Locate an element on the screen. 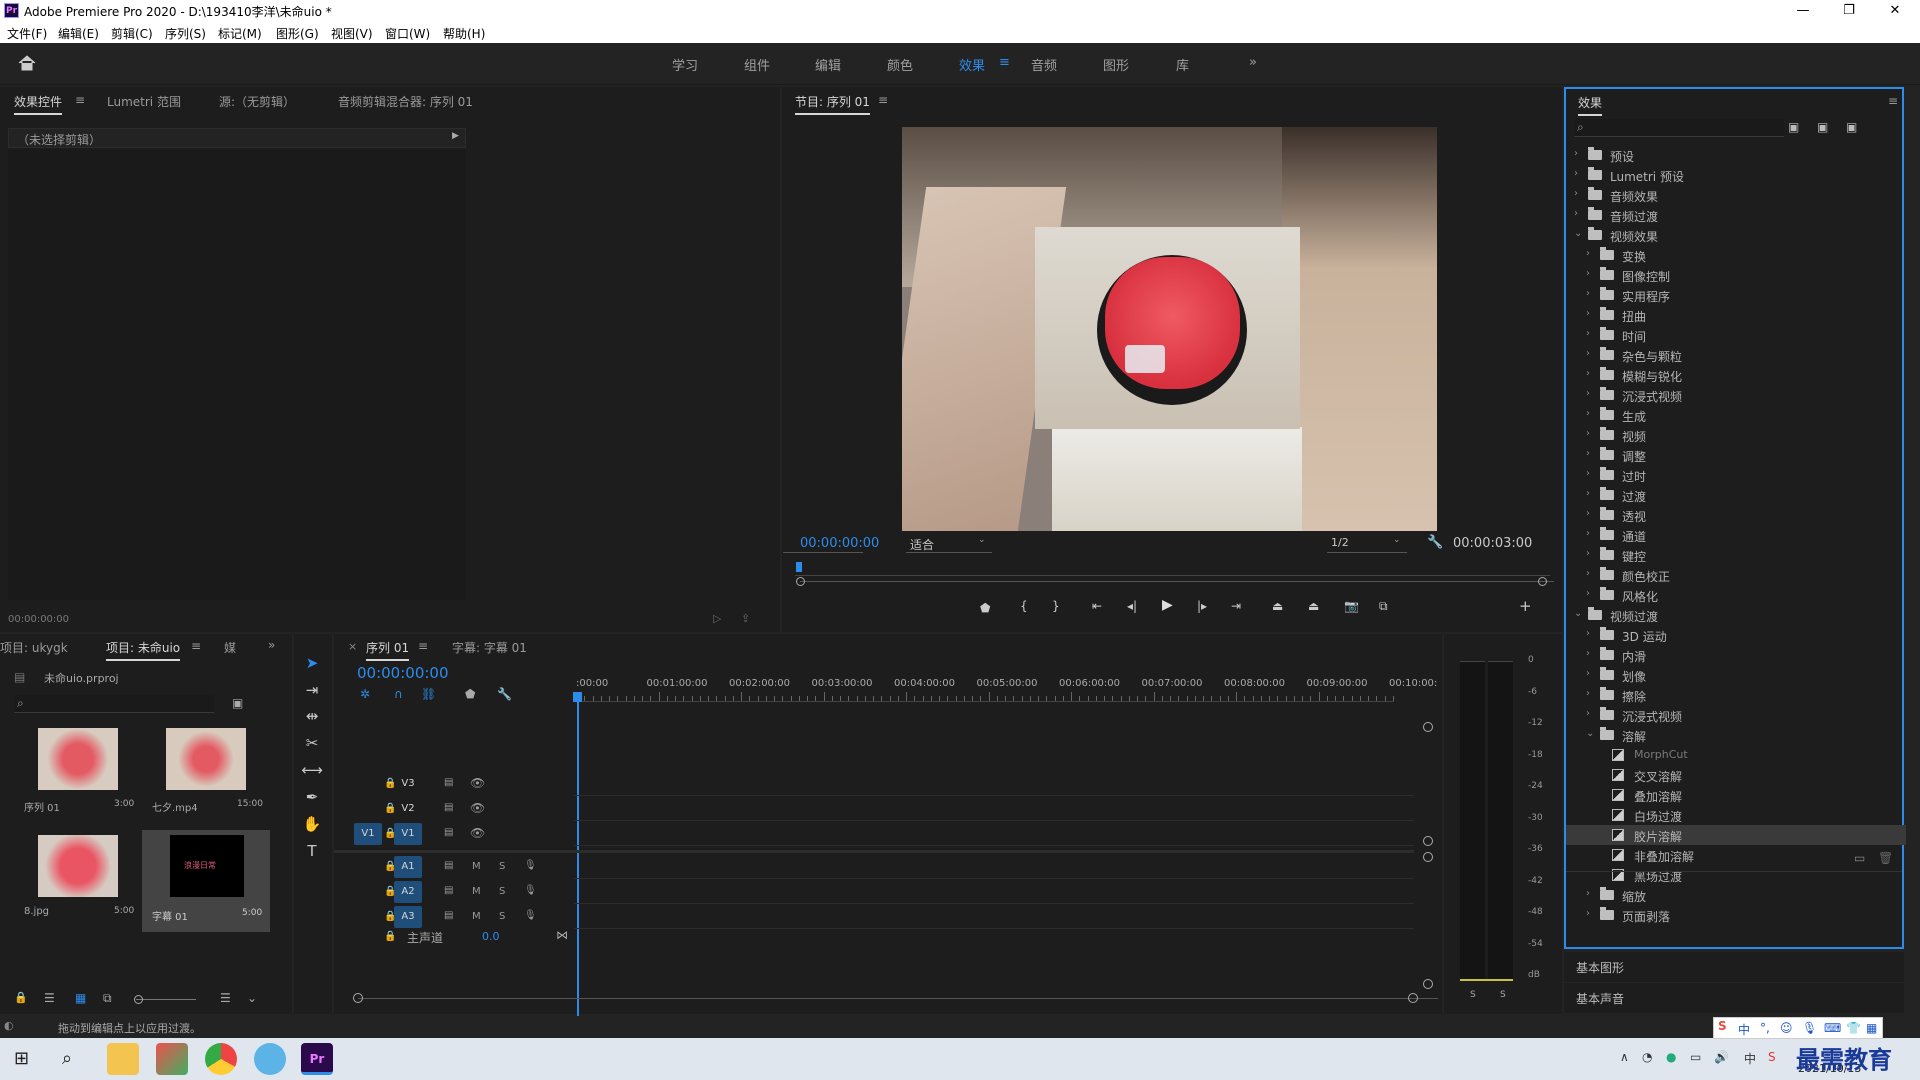 Image resolution: width=1920 pixels, height=1080 pixels. lift-icon: ⏏ is located at coordinates (1277, 606).